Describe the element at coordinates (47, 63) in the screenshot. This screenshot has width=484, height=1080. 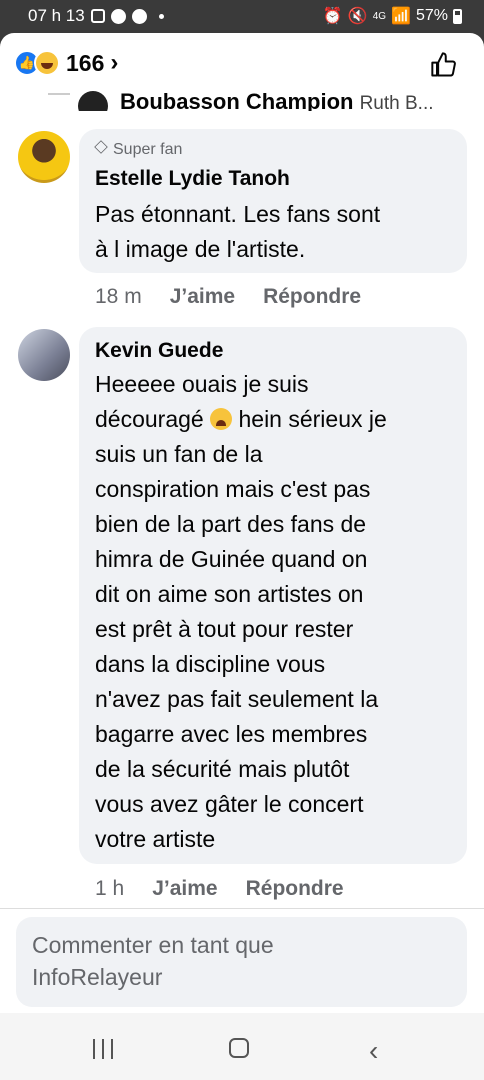
I see `haha-reaction-icon` at that location.